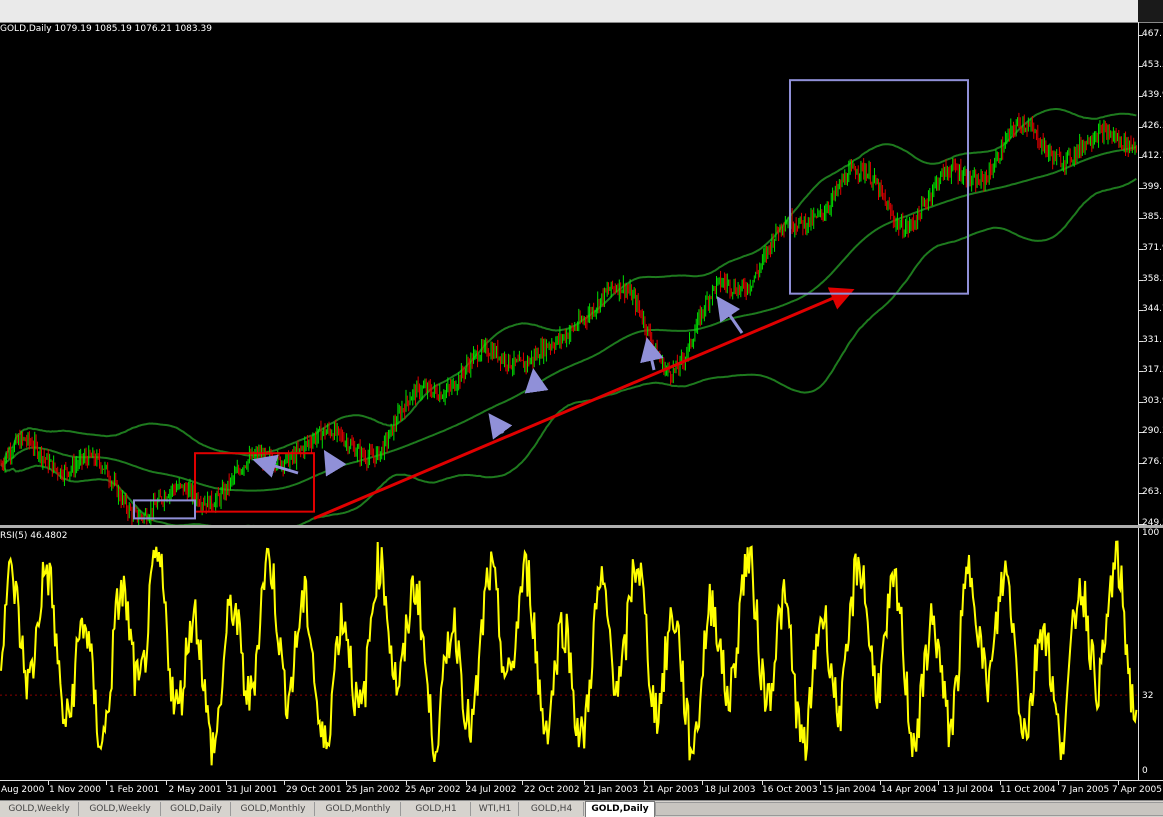  What do you see at coordinates (1145, 771) in the screenshot?
I see `rsi-axis-label: 0` at bounding box center [1145, 771].